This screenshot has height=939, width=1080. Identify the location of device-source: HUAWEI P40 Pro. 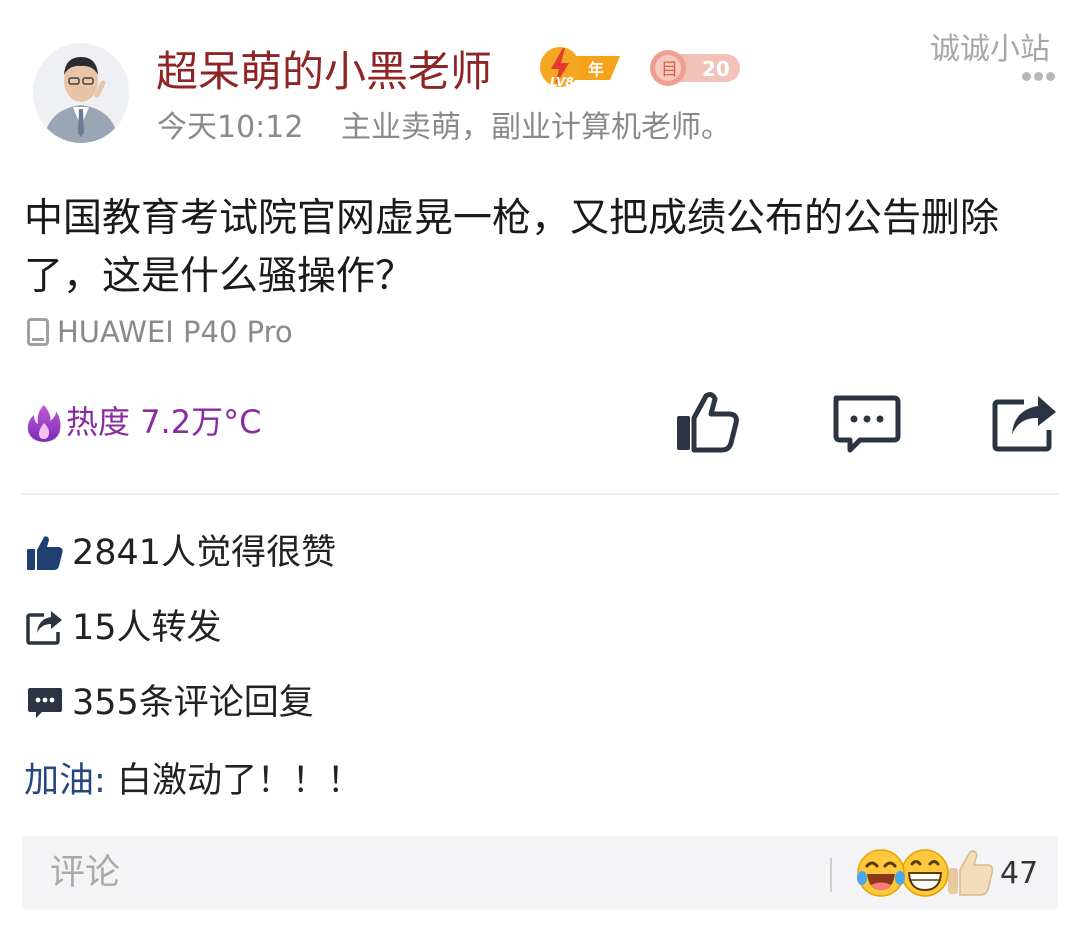
(160, 332).